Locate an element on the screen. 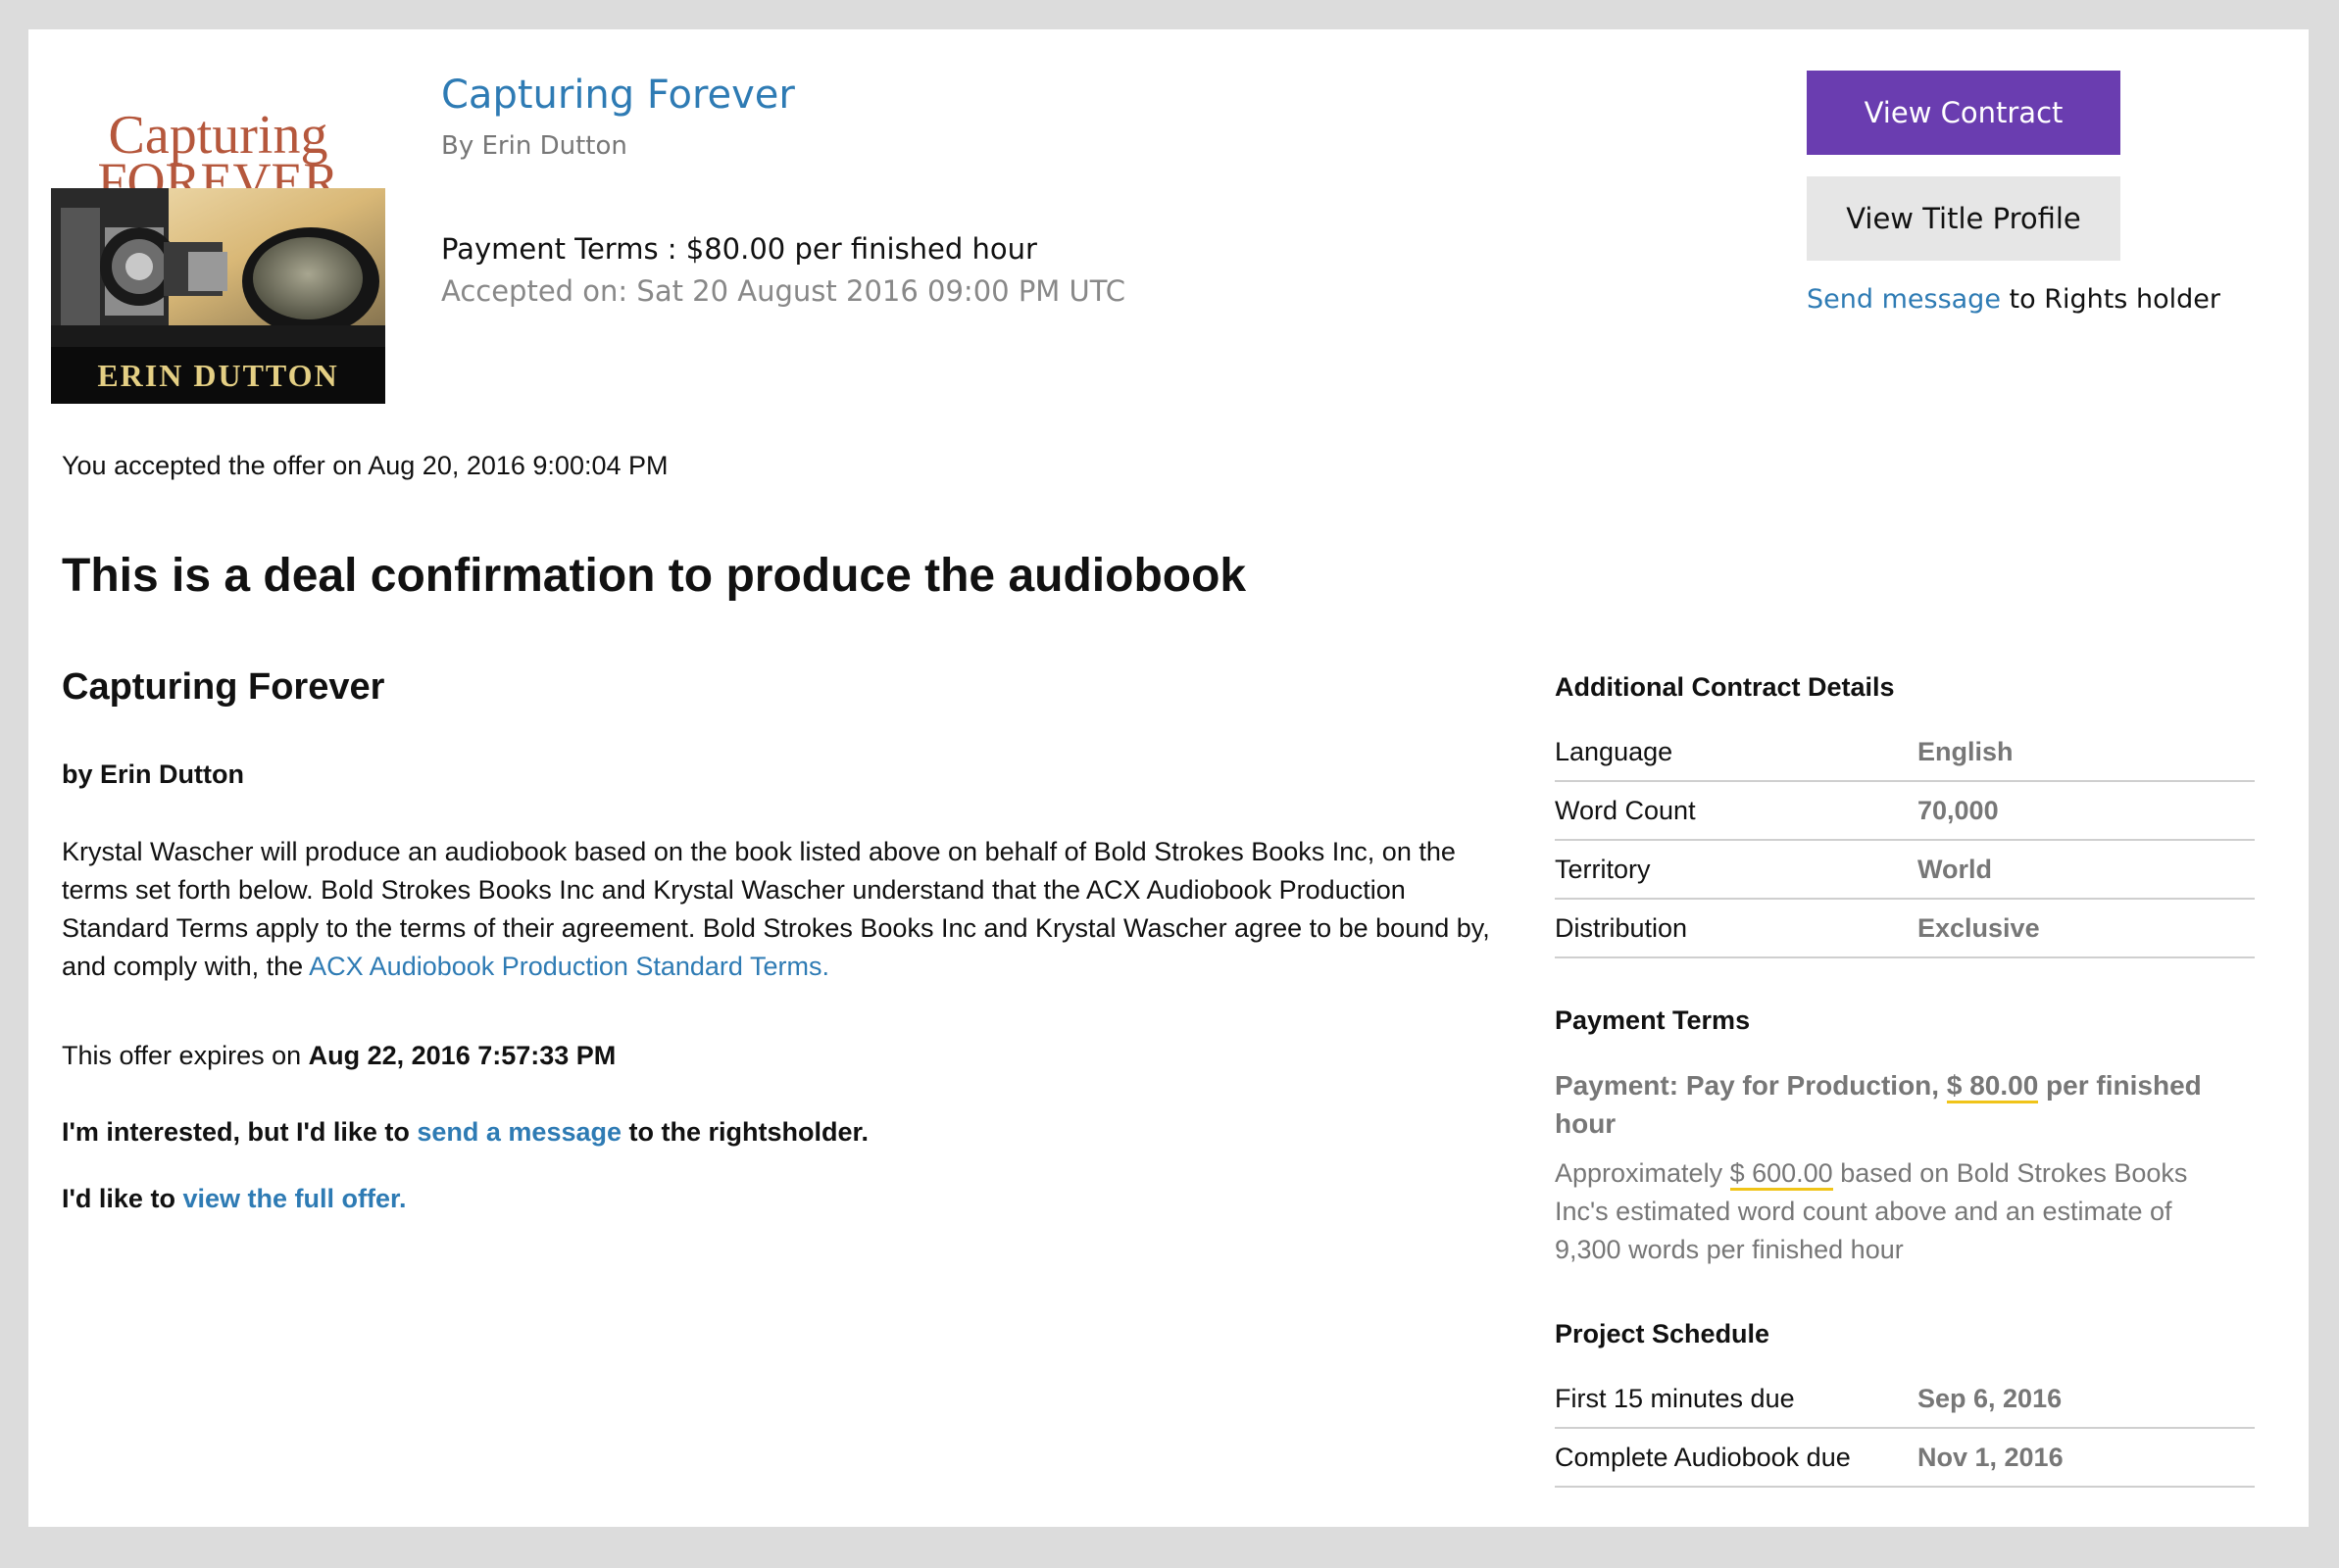 The image size is (2339, 1568). expires-date: Aug 22, 2016 7:57:33 PM is located at coordinates (462, 1055).